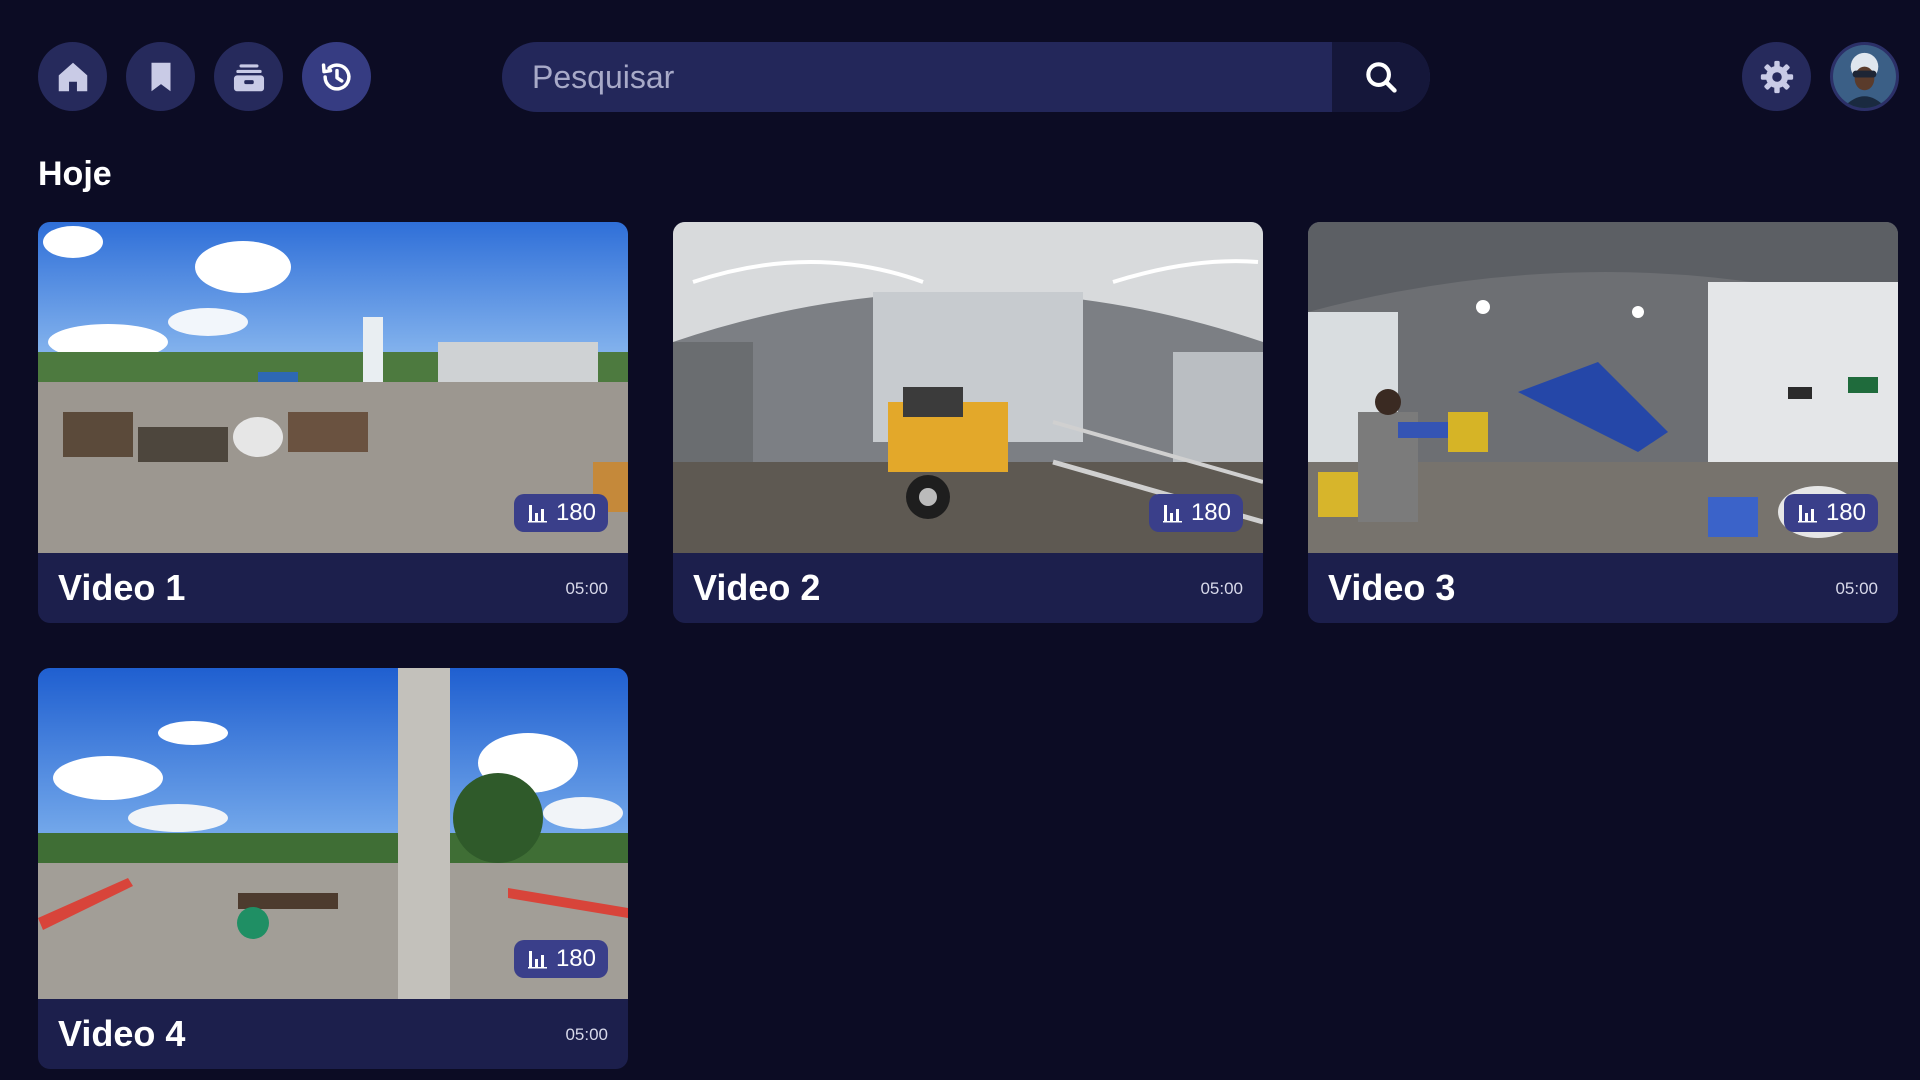  I want to click on card-footer: Video 1 05:00, so click(333, 588).